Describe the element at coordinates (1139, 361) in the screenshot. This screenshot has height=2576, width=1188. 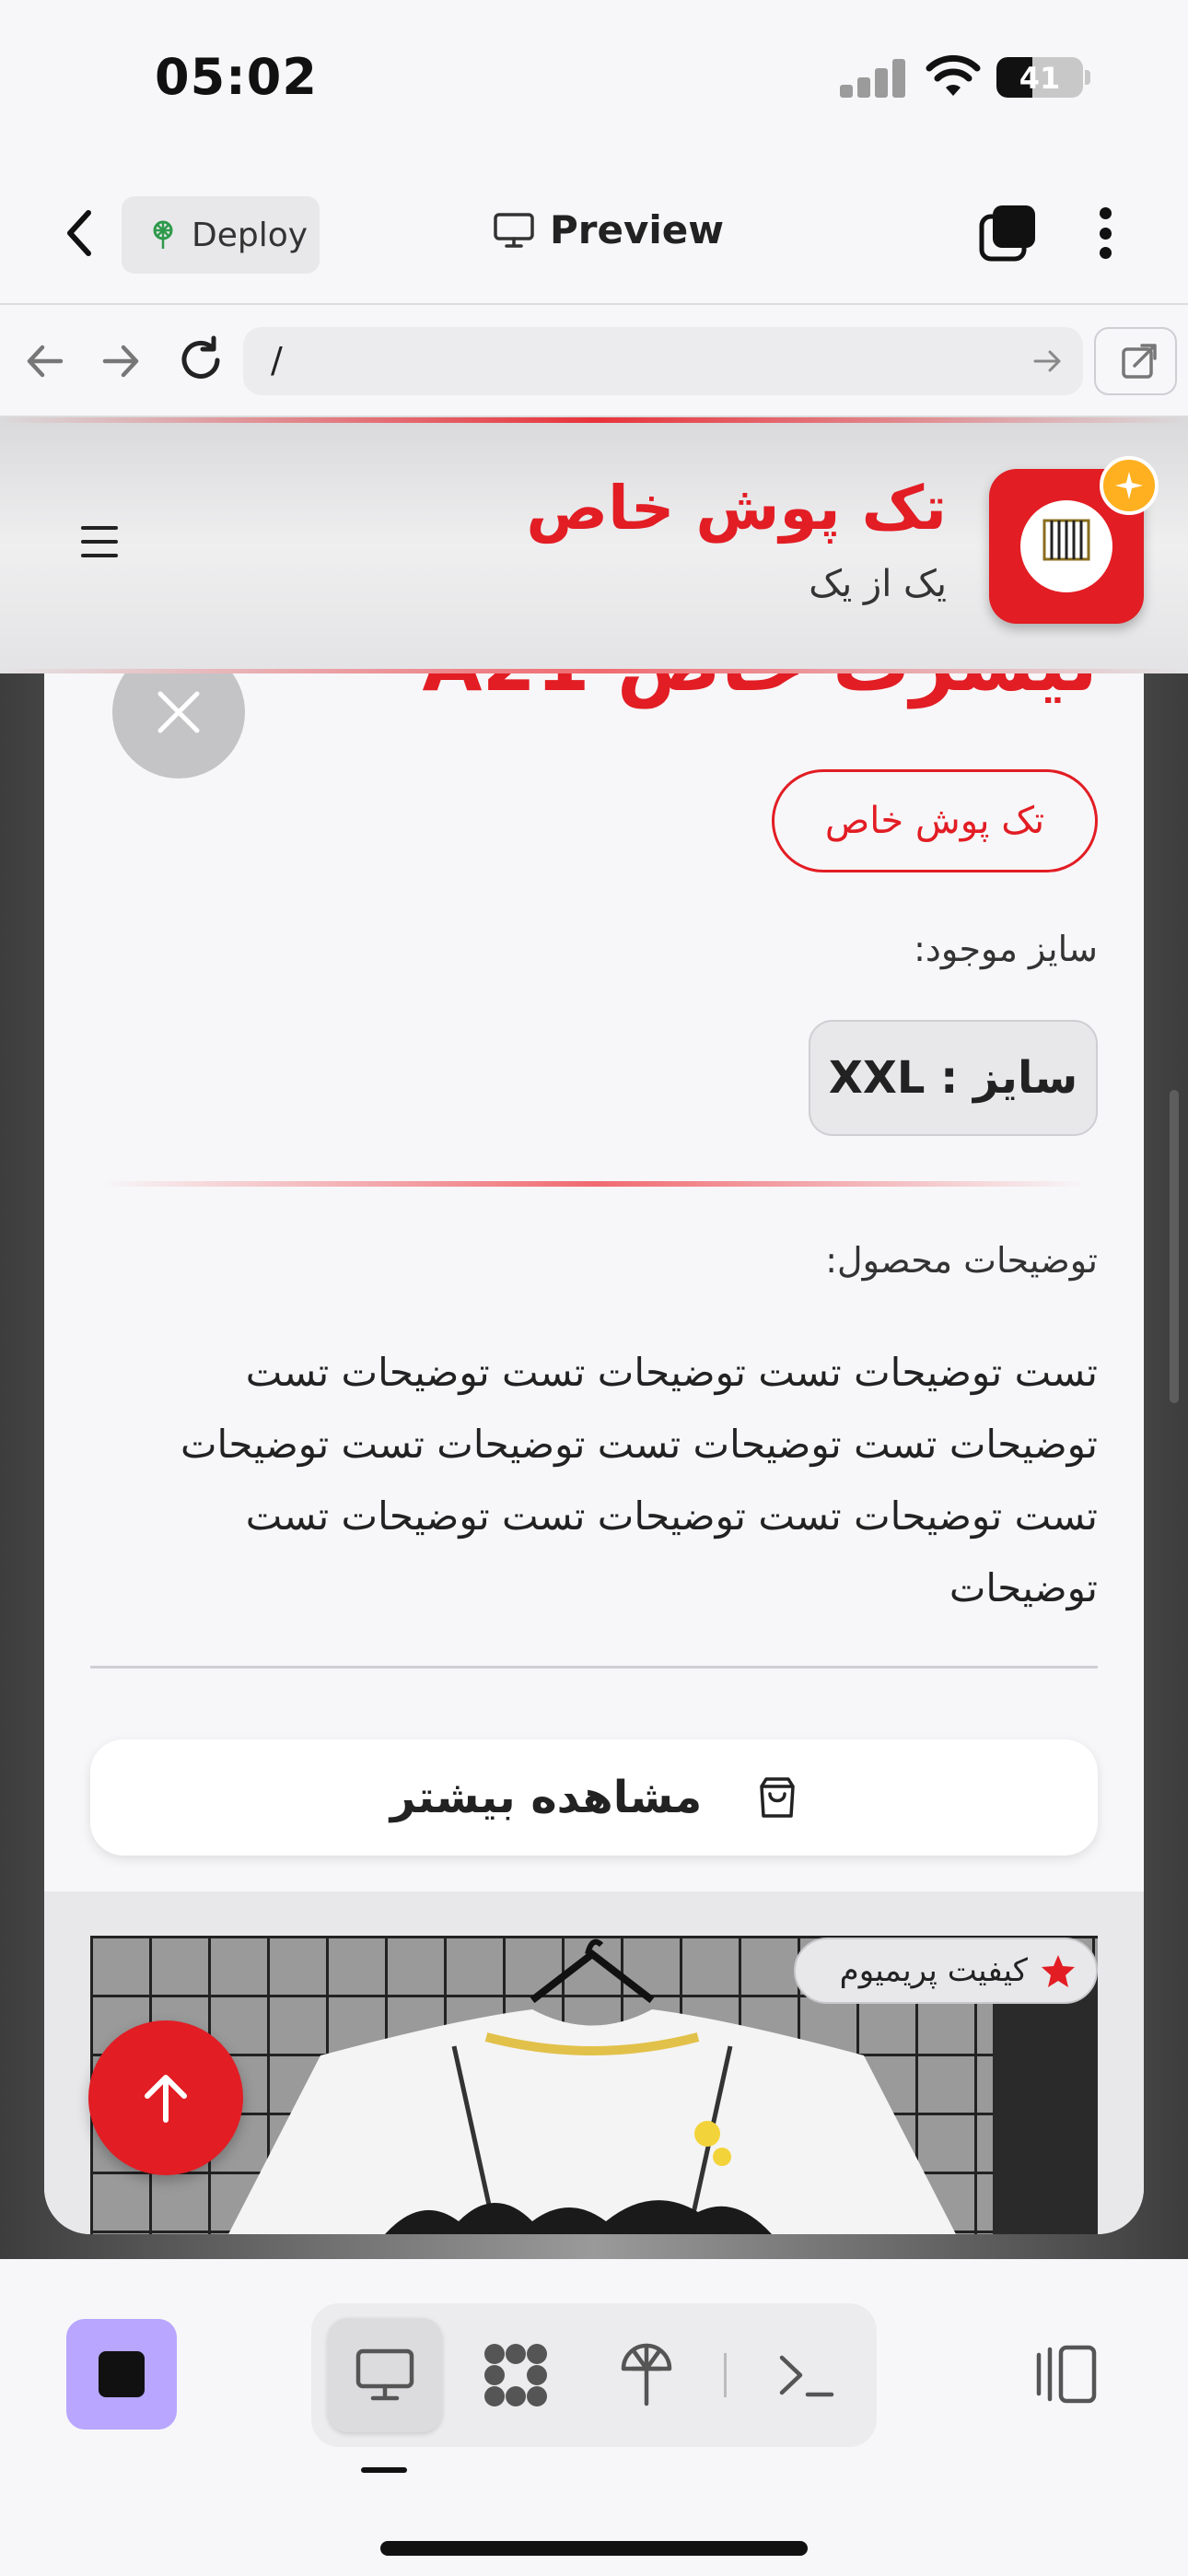
I see `open-external-icon` at that location.